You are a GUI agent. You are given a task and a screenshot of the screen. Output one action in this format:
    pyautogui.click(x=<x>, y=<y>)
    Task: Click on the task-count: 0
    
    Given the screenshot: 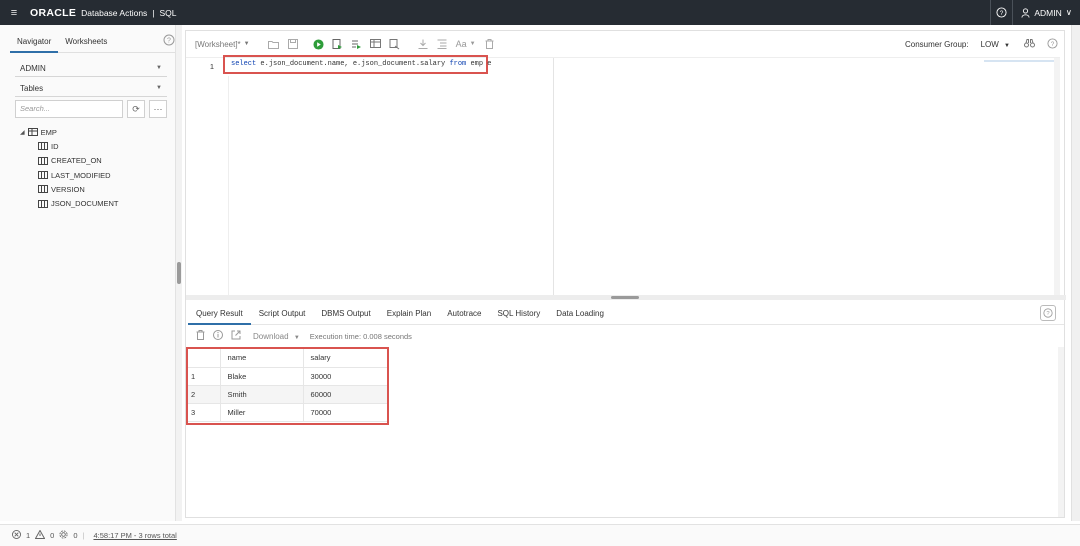 What is the action you would take?
    pyautogui.click(x=75, y=535)
    